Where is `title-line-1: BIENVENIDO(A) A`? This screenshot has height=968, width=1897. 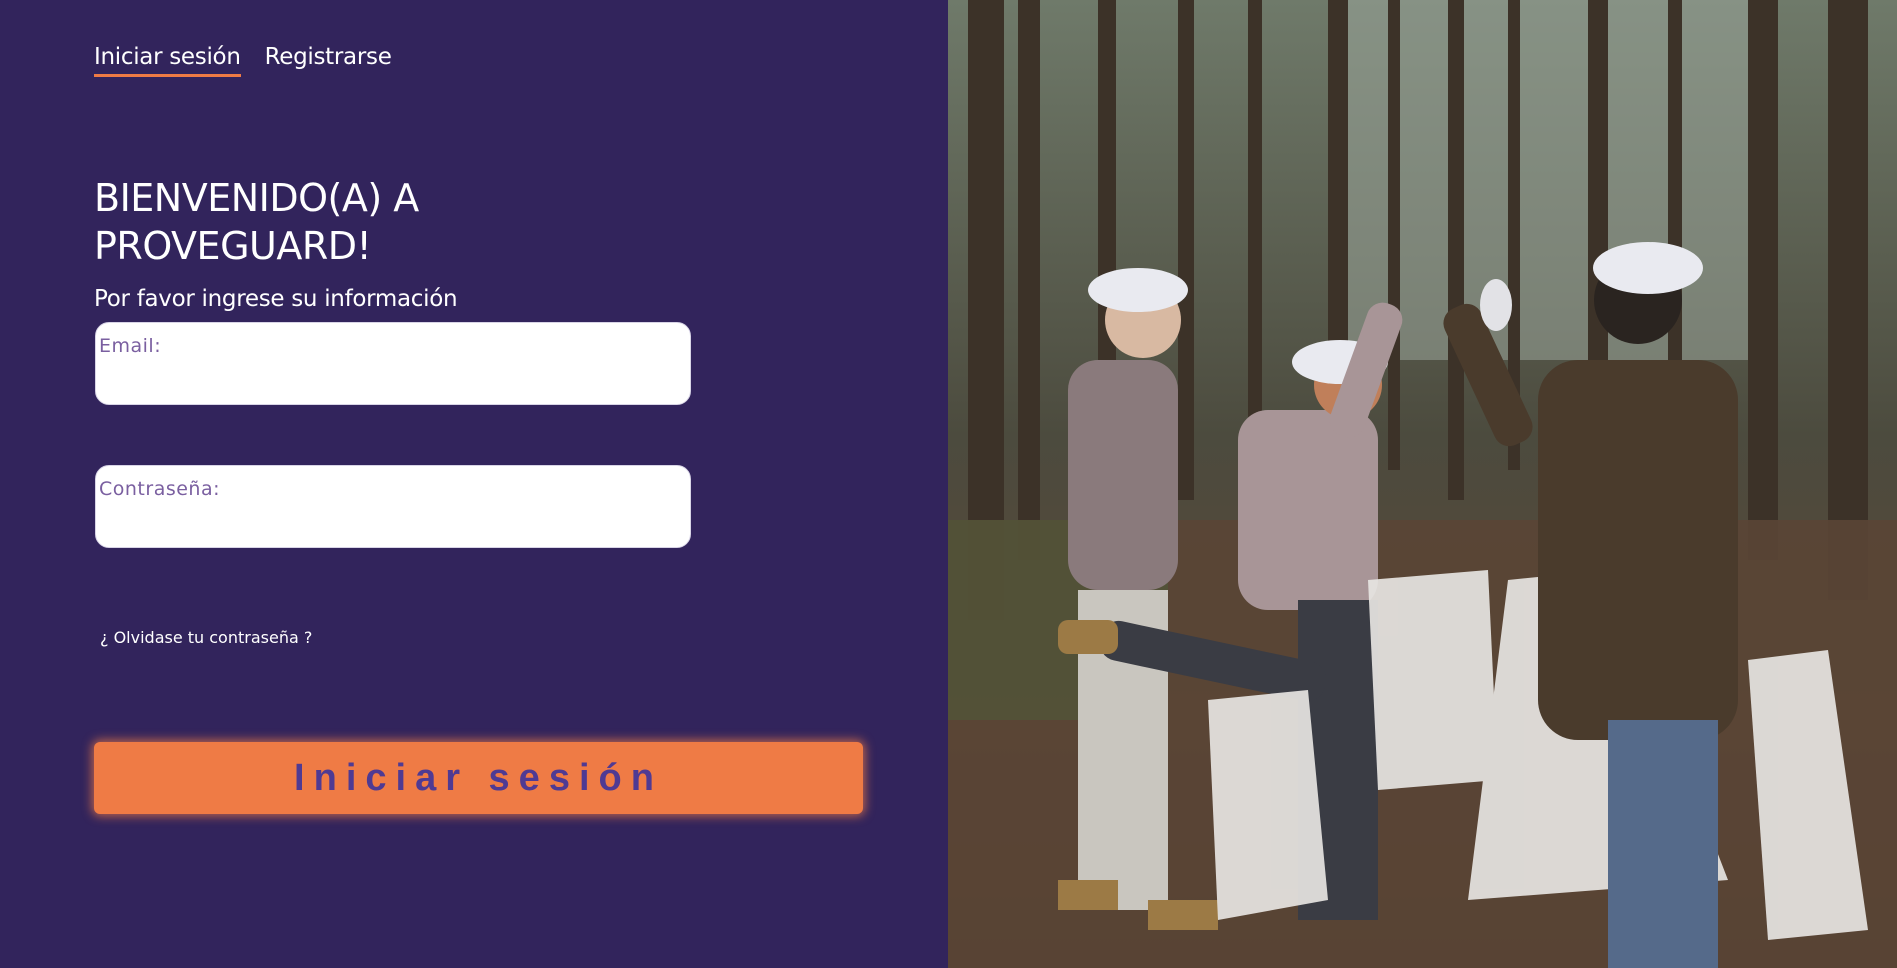
title-line-1: BIENVENIDO(A) A is located at coordinates (256, 198).